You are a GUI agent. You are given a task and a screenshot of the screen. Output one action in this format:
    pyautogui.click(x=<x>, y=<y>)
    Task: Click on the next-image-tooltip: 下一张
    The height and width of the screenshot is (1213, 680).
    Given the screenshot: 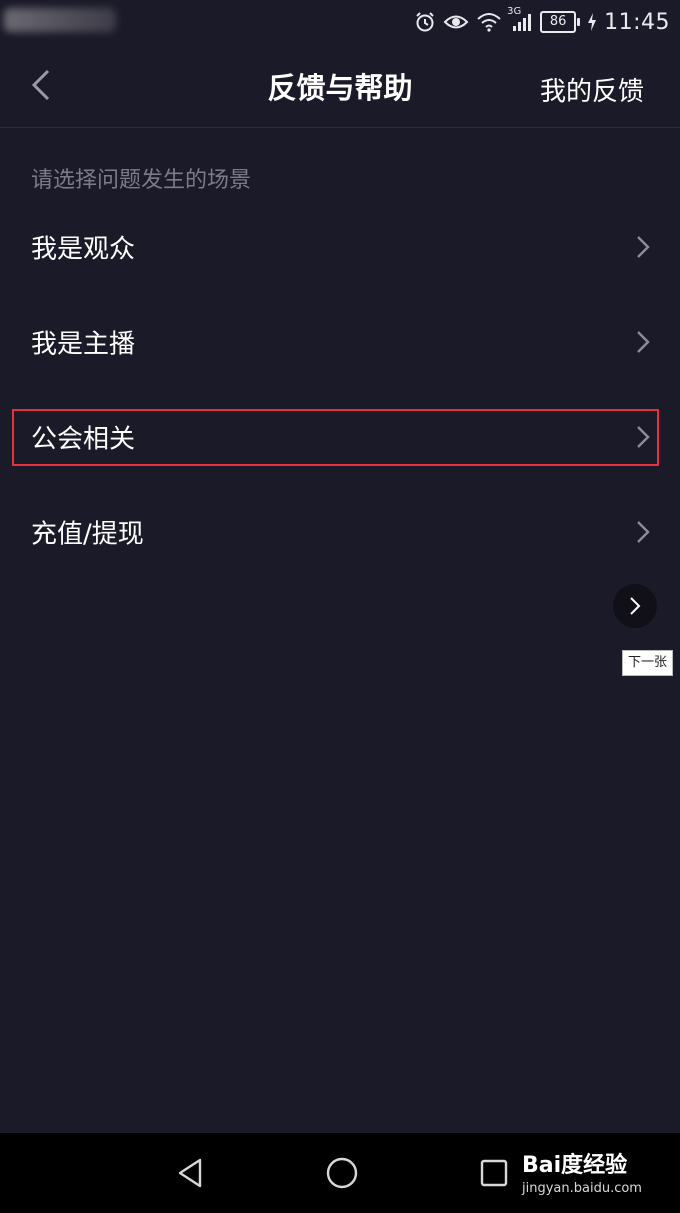 What is the action you would take?
    pyautogui.click(x=648, y=663)
    